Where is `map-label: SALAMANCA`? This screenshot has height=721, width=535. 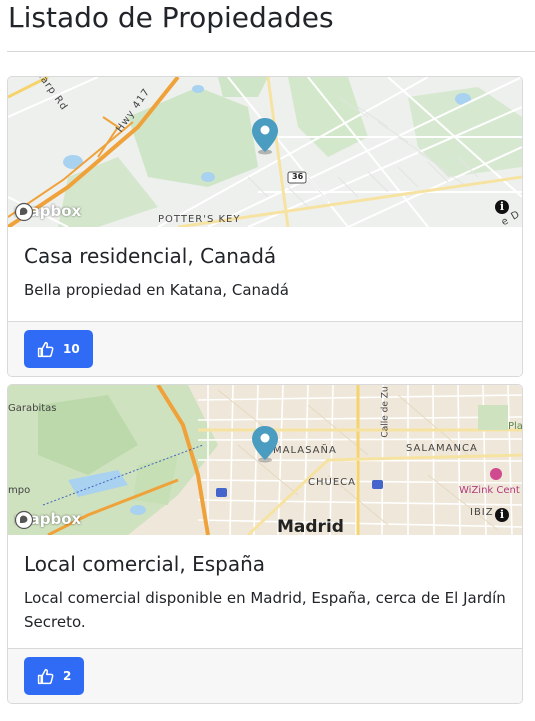 map-label: SALAMANCA is located at coordinates (442, 448).